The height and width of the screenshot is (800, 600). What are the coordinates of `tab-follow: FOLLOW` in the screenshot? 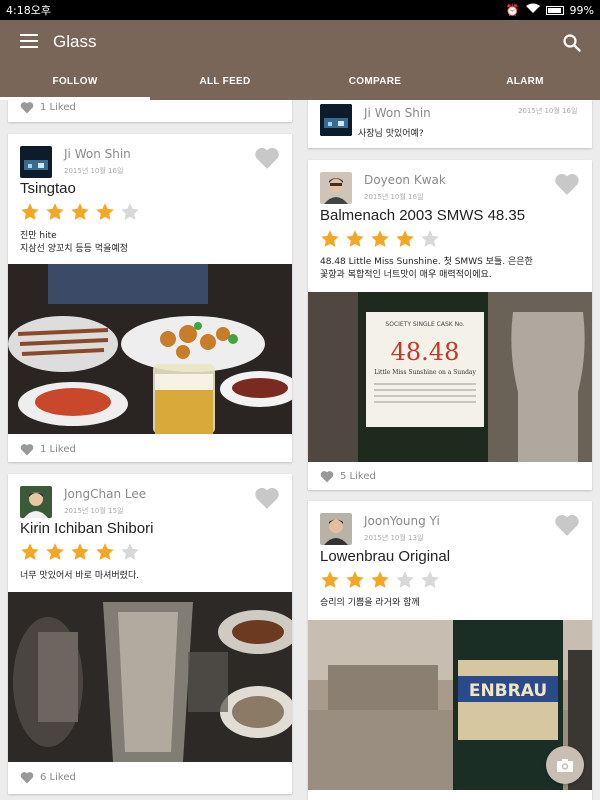 It's located at (75, 85).